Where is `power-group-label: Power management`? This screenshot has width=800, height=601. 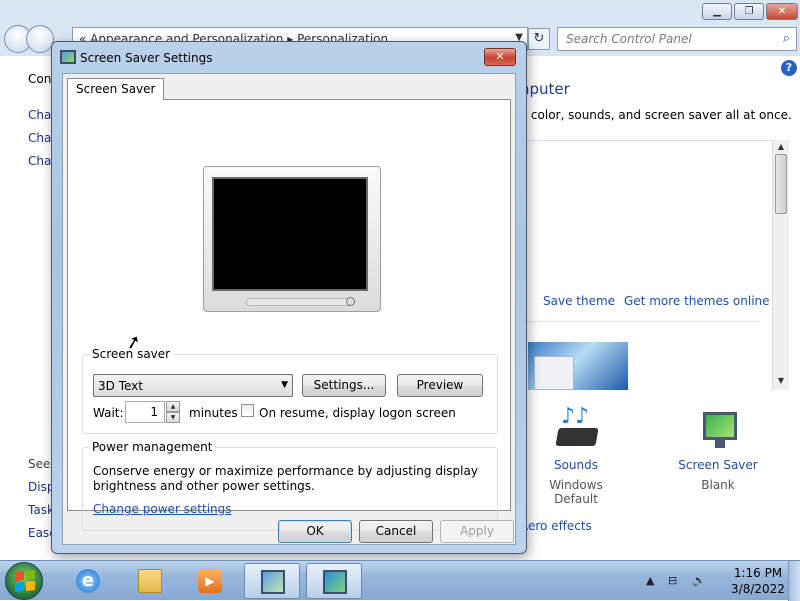 power-group-label: Power management is located at coordinates (152, 447).